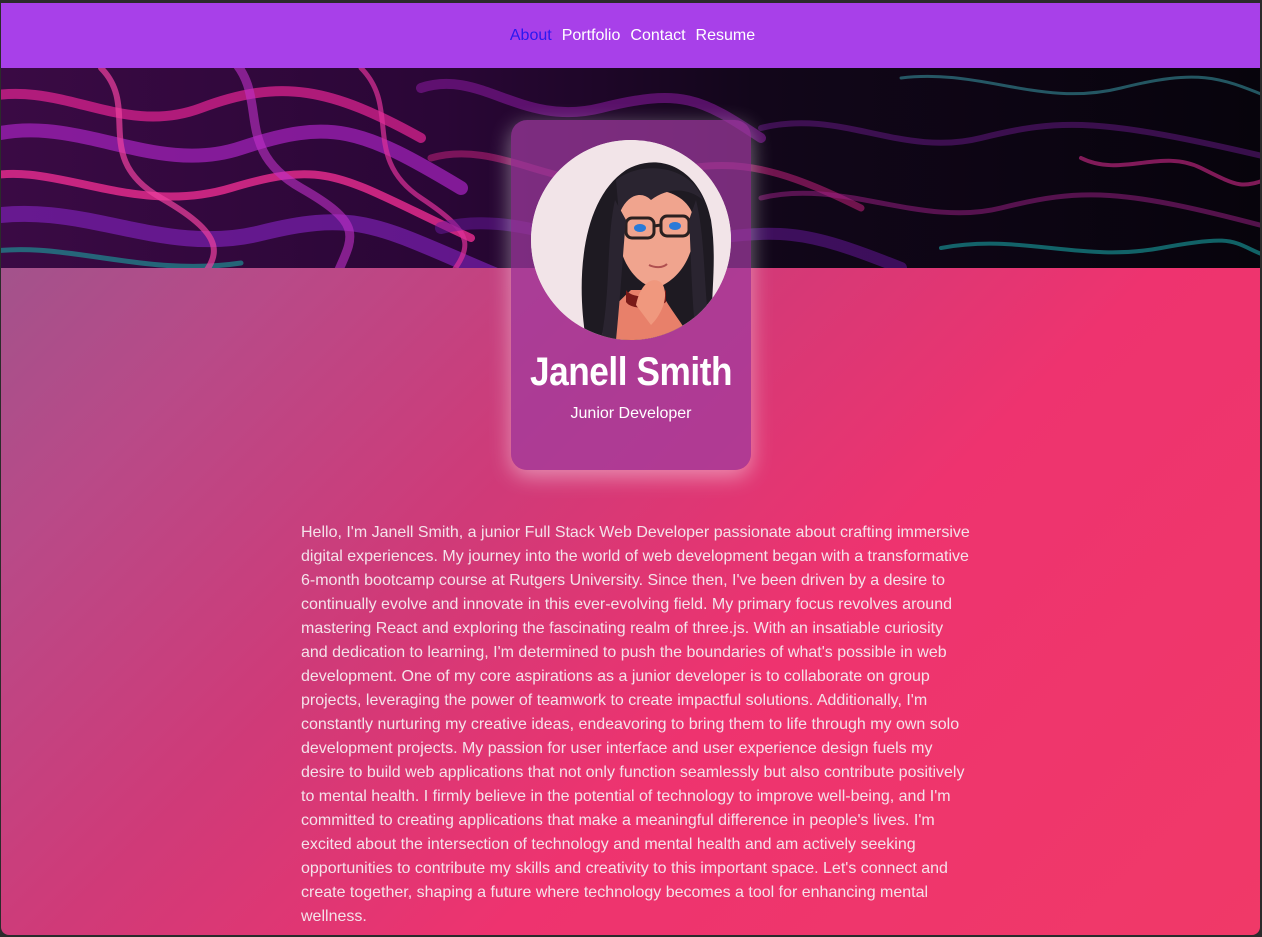 Image resolution: width=1262 pixels, height=937 pixels. I want to click on avatar, so click(631, 240).